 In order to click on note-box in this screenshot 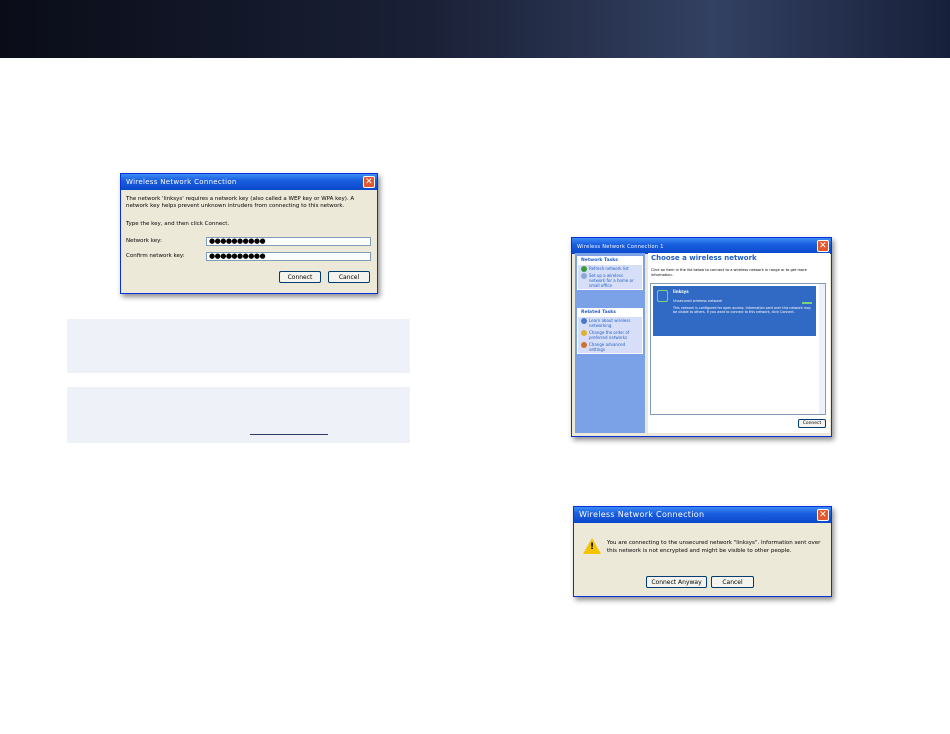, I will do `click(238, 346)`.